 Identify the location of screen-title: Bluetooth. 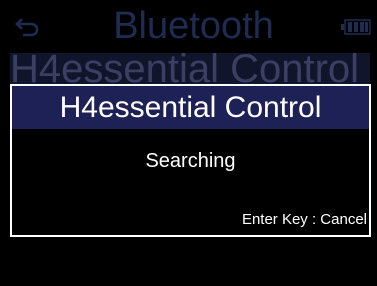
(193, 26).